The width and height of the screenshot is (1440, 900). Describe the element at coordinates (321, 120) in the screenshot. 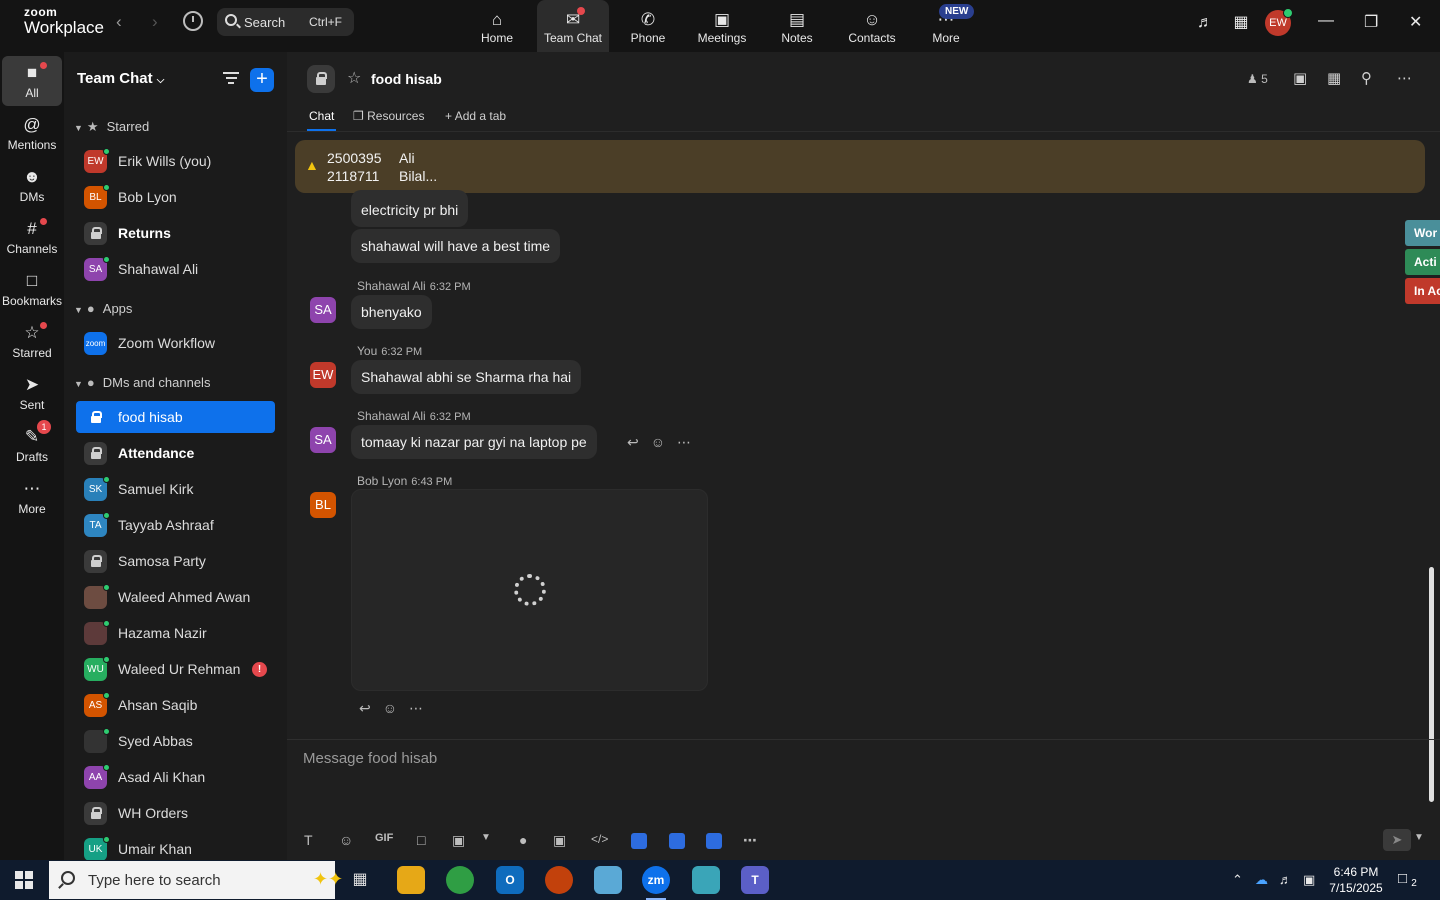

I see `tab-chat: Chat` at that location.